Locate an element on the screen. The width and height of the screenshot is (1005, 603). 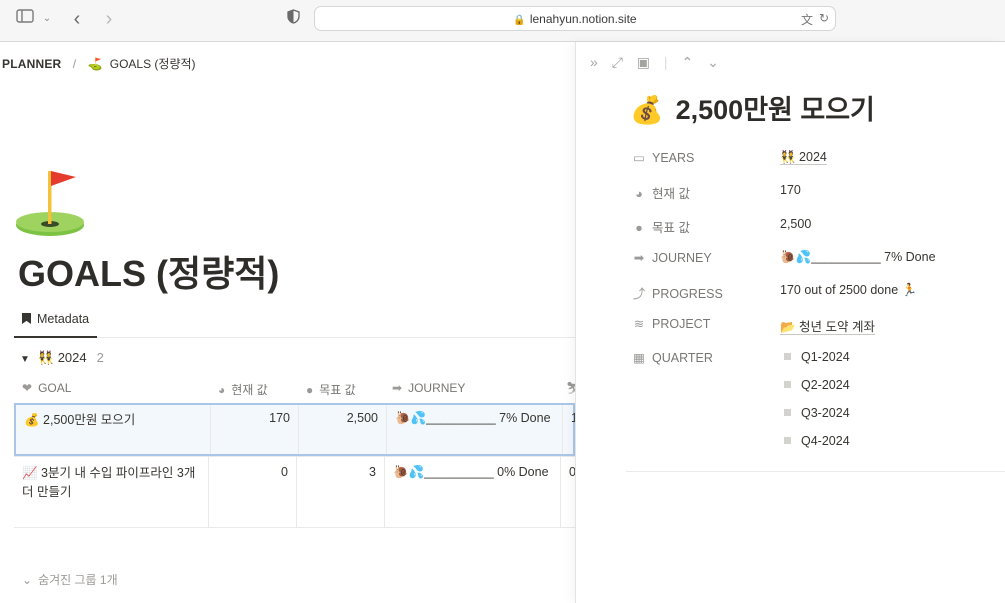
column-label: 목표 값 is located at coordinates (337, 390).